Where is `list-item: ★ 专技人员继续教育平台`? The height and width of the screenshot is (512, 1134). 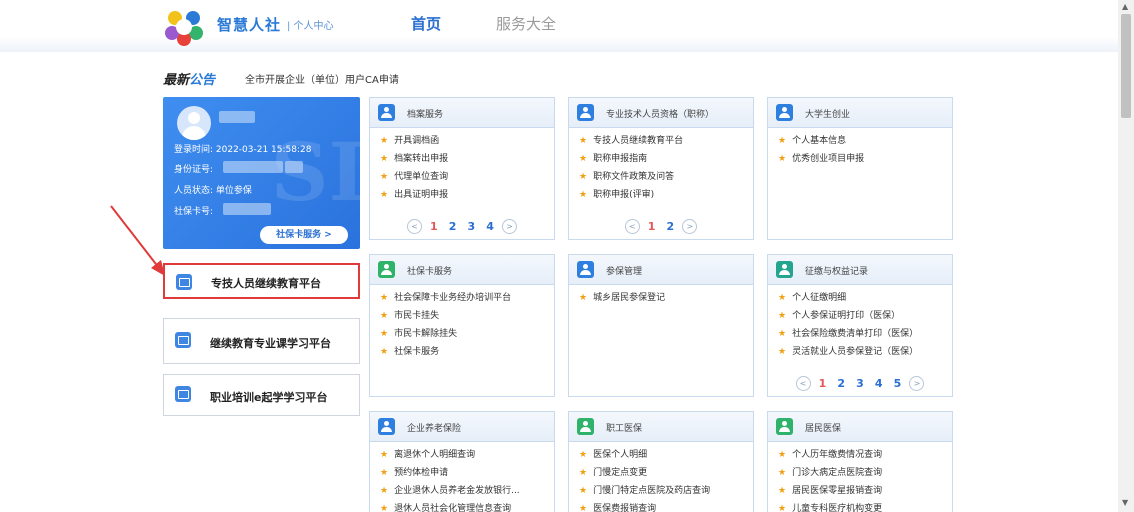 list-item: ★ 专技人员继续教育平台 is located at coordinates (666, 141).